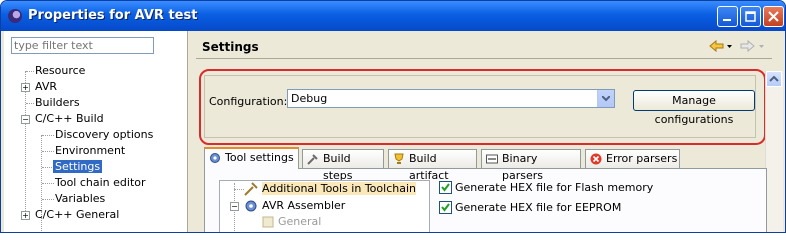  Describe the element at coordinates (268, 222) in the screenshot. I see `general-icon` at that location.